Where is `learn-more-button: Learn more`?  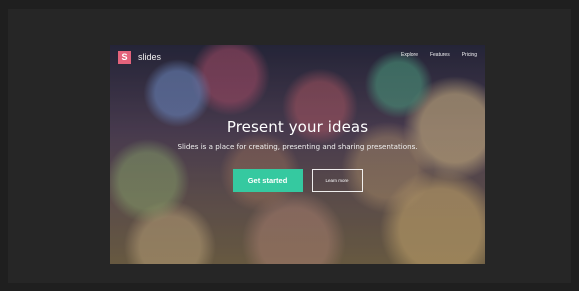
learn-more-button: Learn more is located at coordinates (337, 180).